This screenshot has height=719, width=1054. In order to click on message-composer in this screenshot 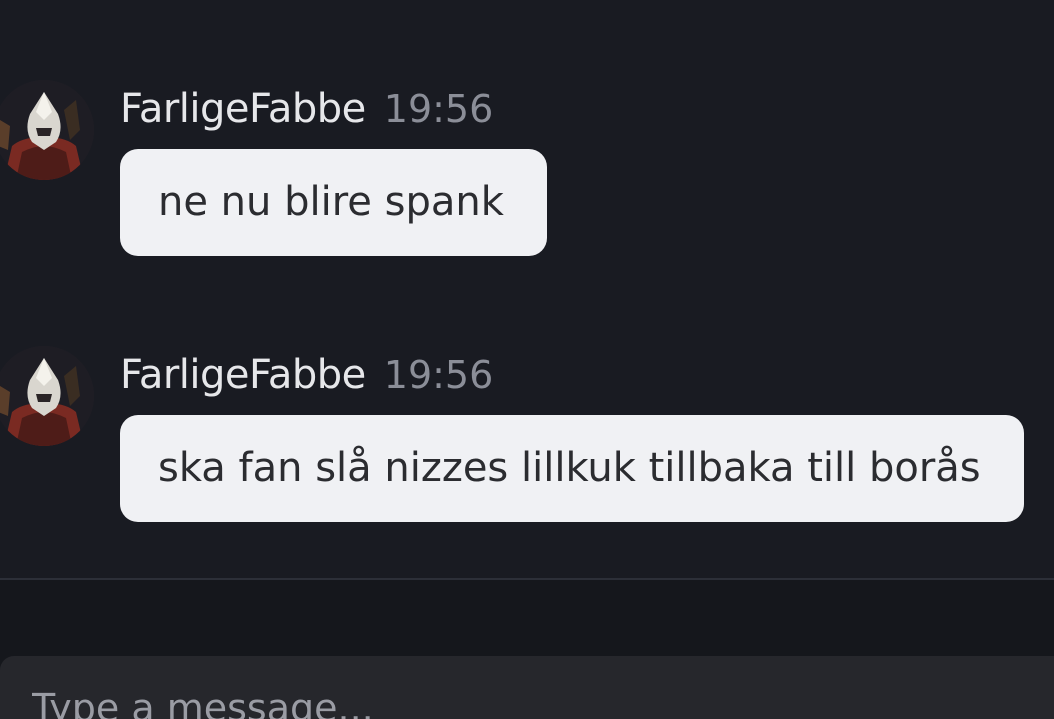, I will do `click(527, 687)`.